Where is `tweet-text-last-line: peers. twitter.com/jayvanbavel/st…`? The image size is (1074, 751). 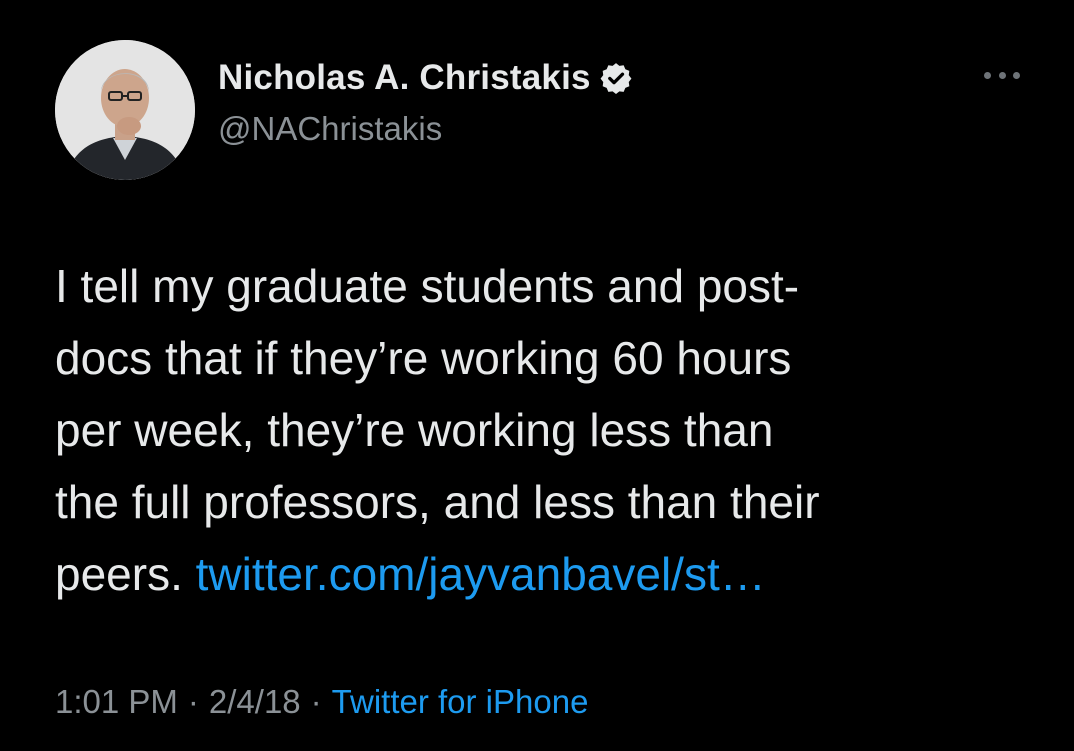
tweet-text-last-line: peers. twitter.com/jayvanbavel/st… is located at coordinates (550, 574).